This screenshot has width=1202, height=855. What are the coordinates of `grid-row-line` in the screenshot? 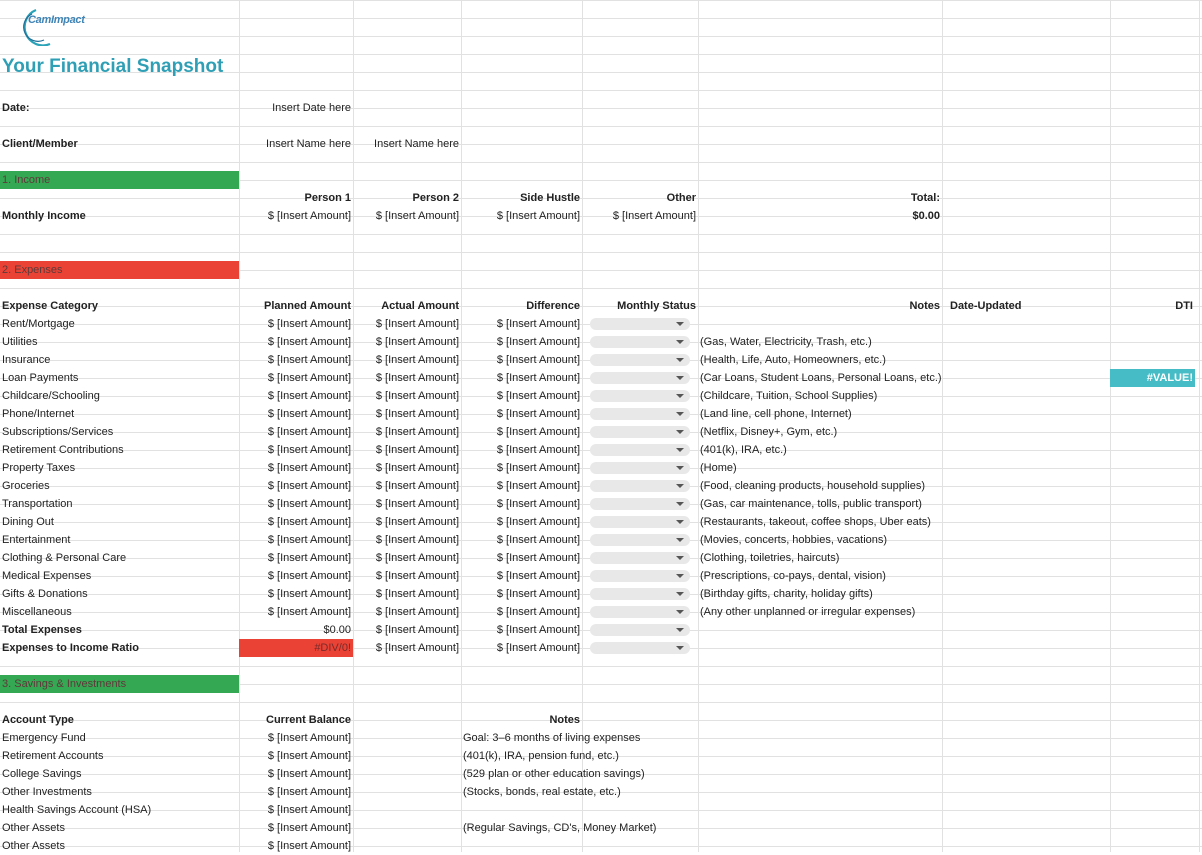 It's located at (601, 162).